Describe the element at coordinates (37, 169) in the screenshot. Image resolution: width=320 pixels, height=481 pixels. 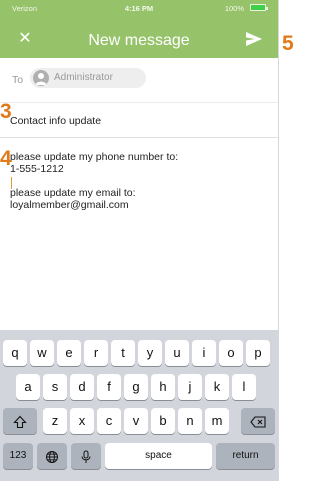
I see `message-line: 1-555-1212` at that location.